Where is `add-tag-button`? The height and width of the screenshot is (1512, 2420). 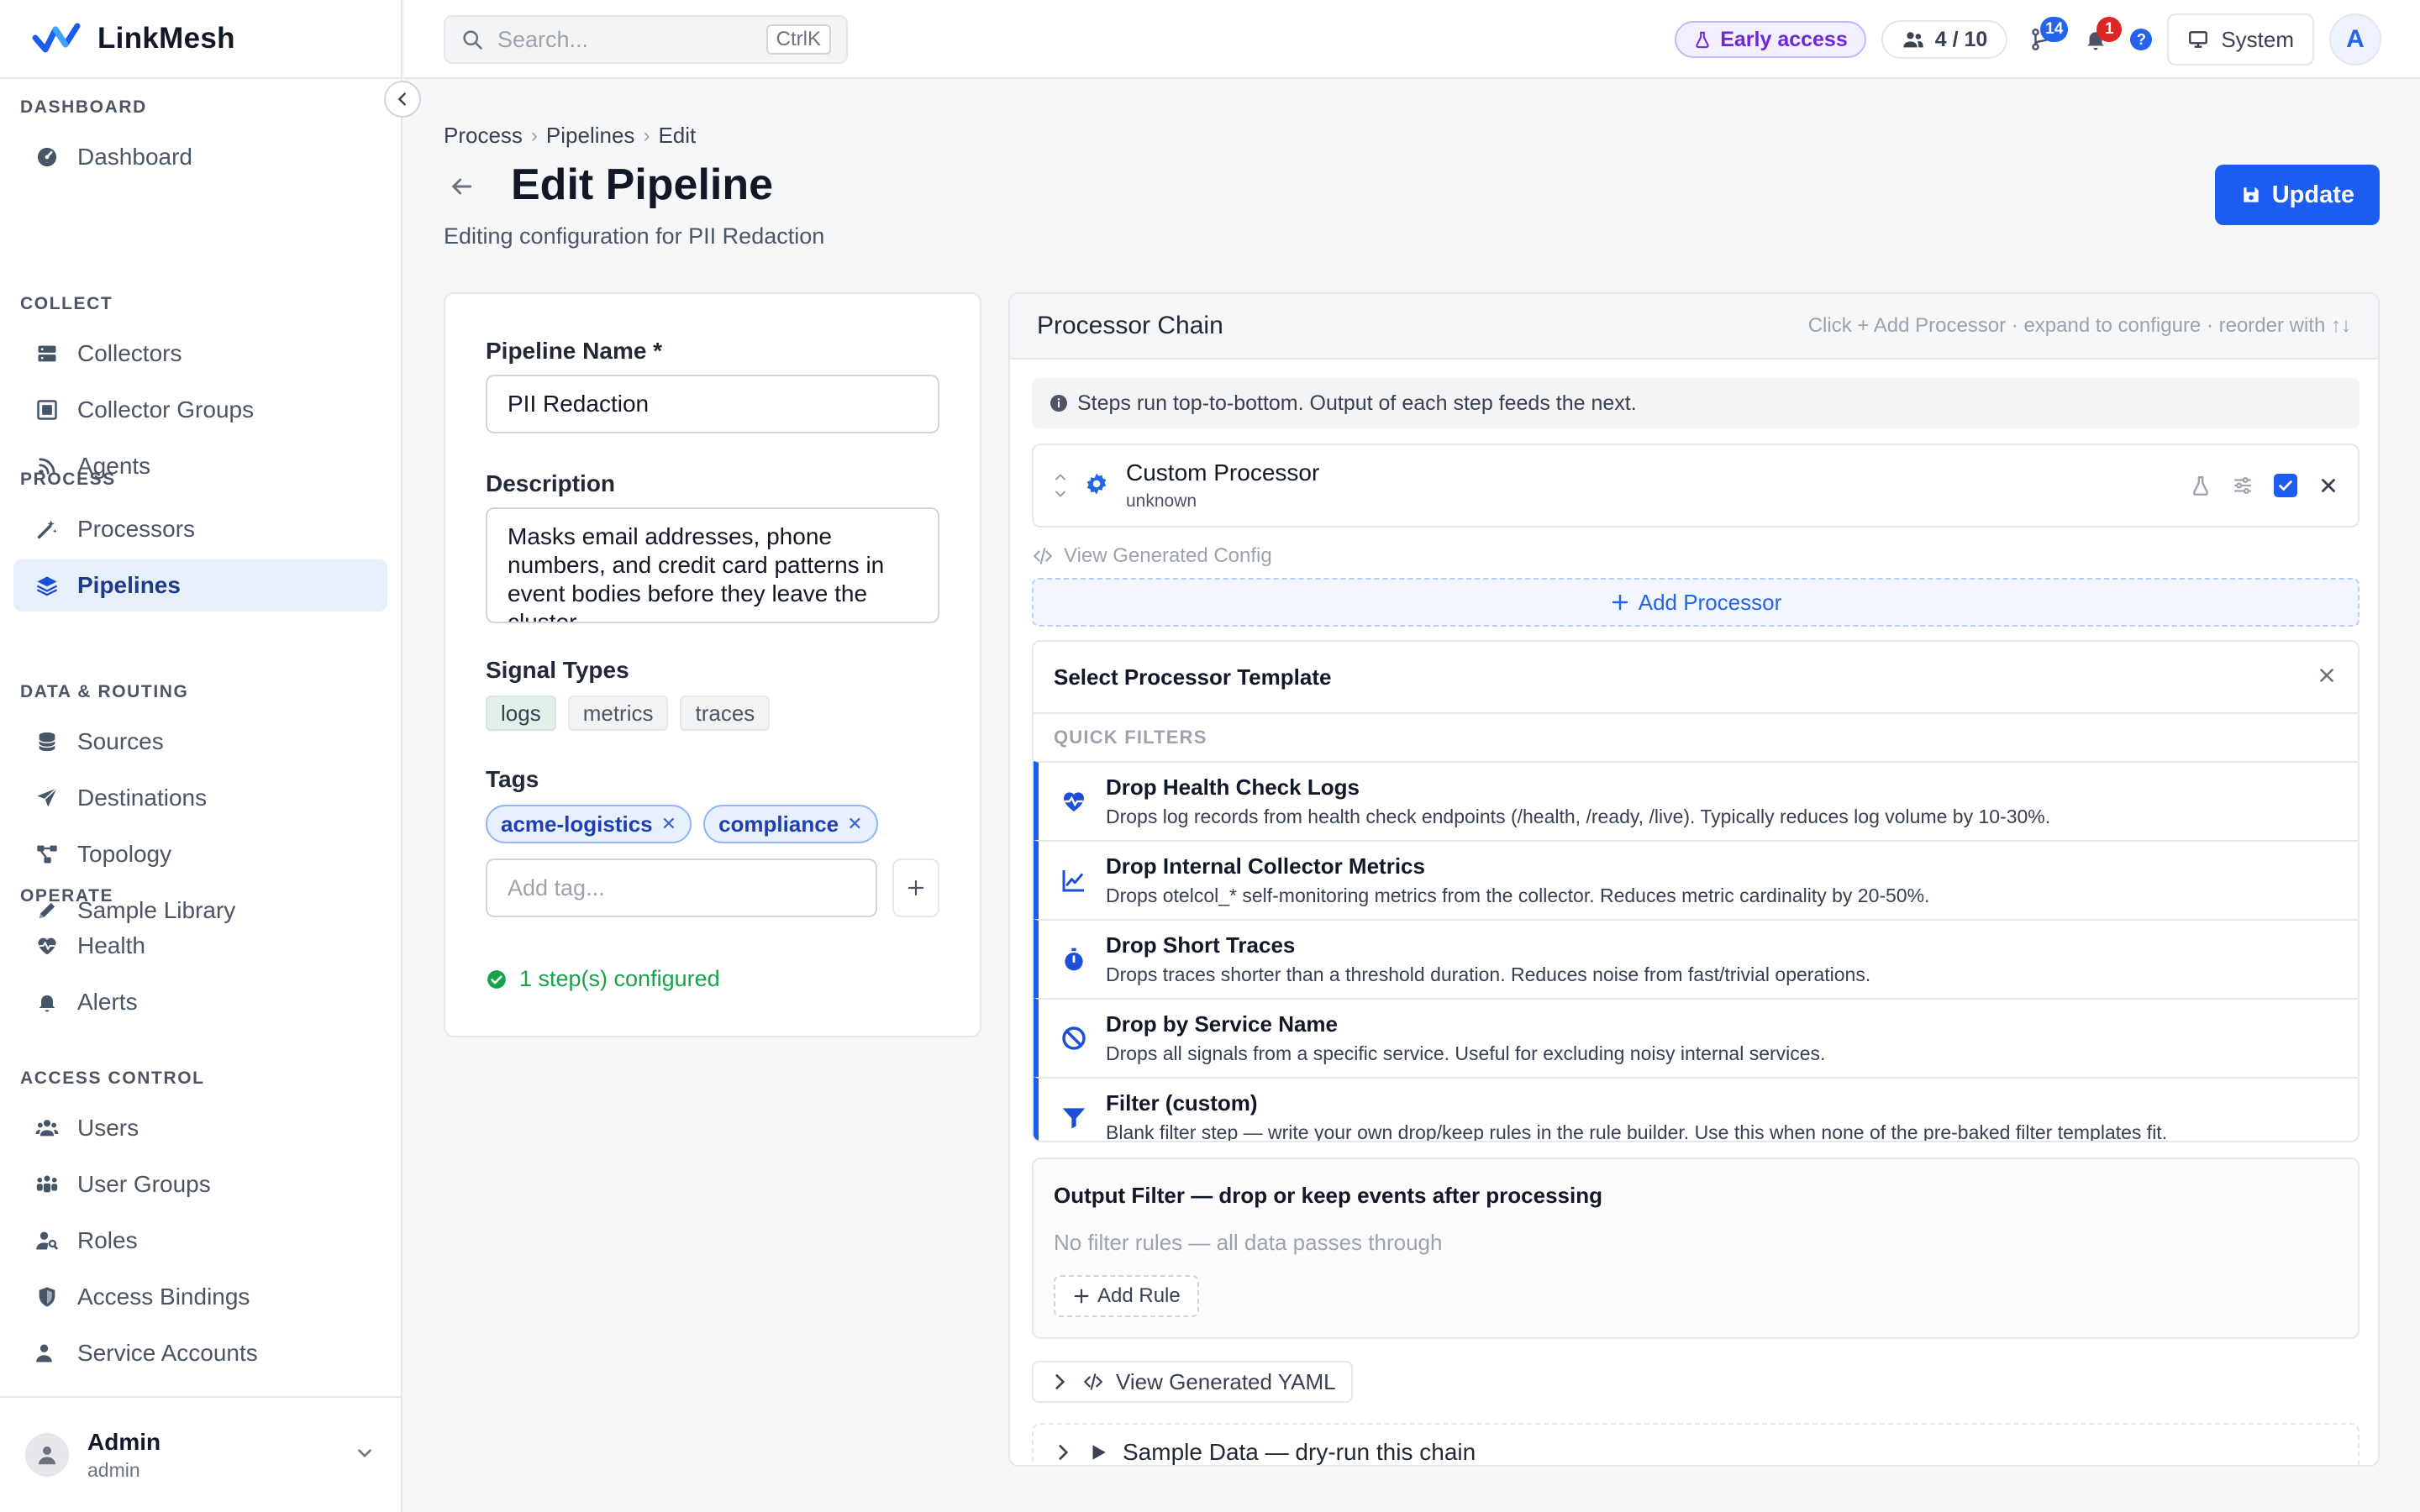 add-tag-button is located at coordinates (915, 887).